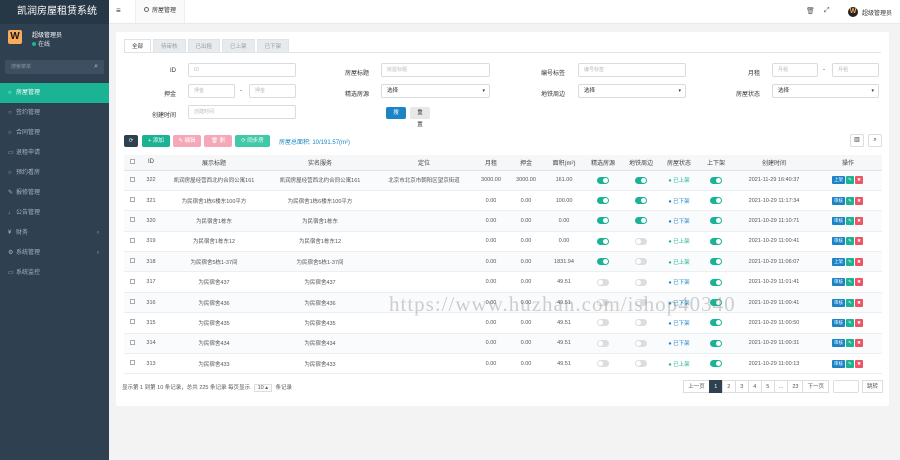  What do you see at coordinates (242, 70) in the screenshot?
I see `id-input: ID` at bounding box center [242, 70].